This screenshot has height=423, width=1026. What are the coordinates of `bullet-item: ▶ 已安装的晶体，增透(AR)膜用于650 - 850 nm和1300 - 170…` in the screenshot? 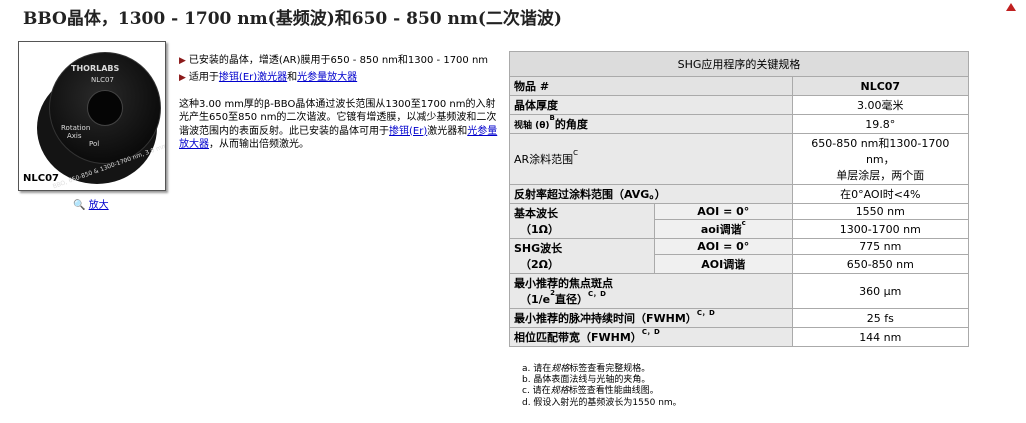 It's located at (334, 60).